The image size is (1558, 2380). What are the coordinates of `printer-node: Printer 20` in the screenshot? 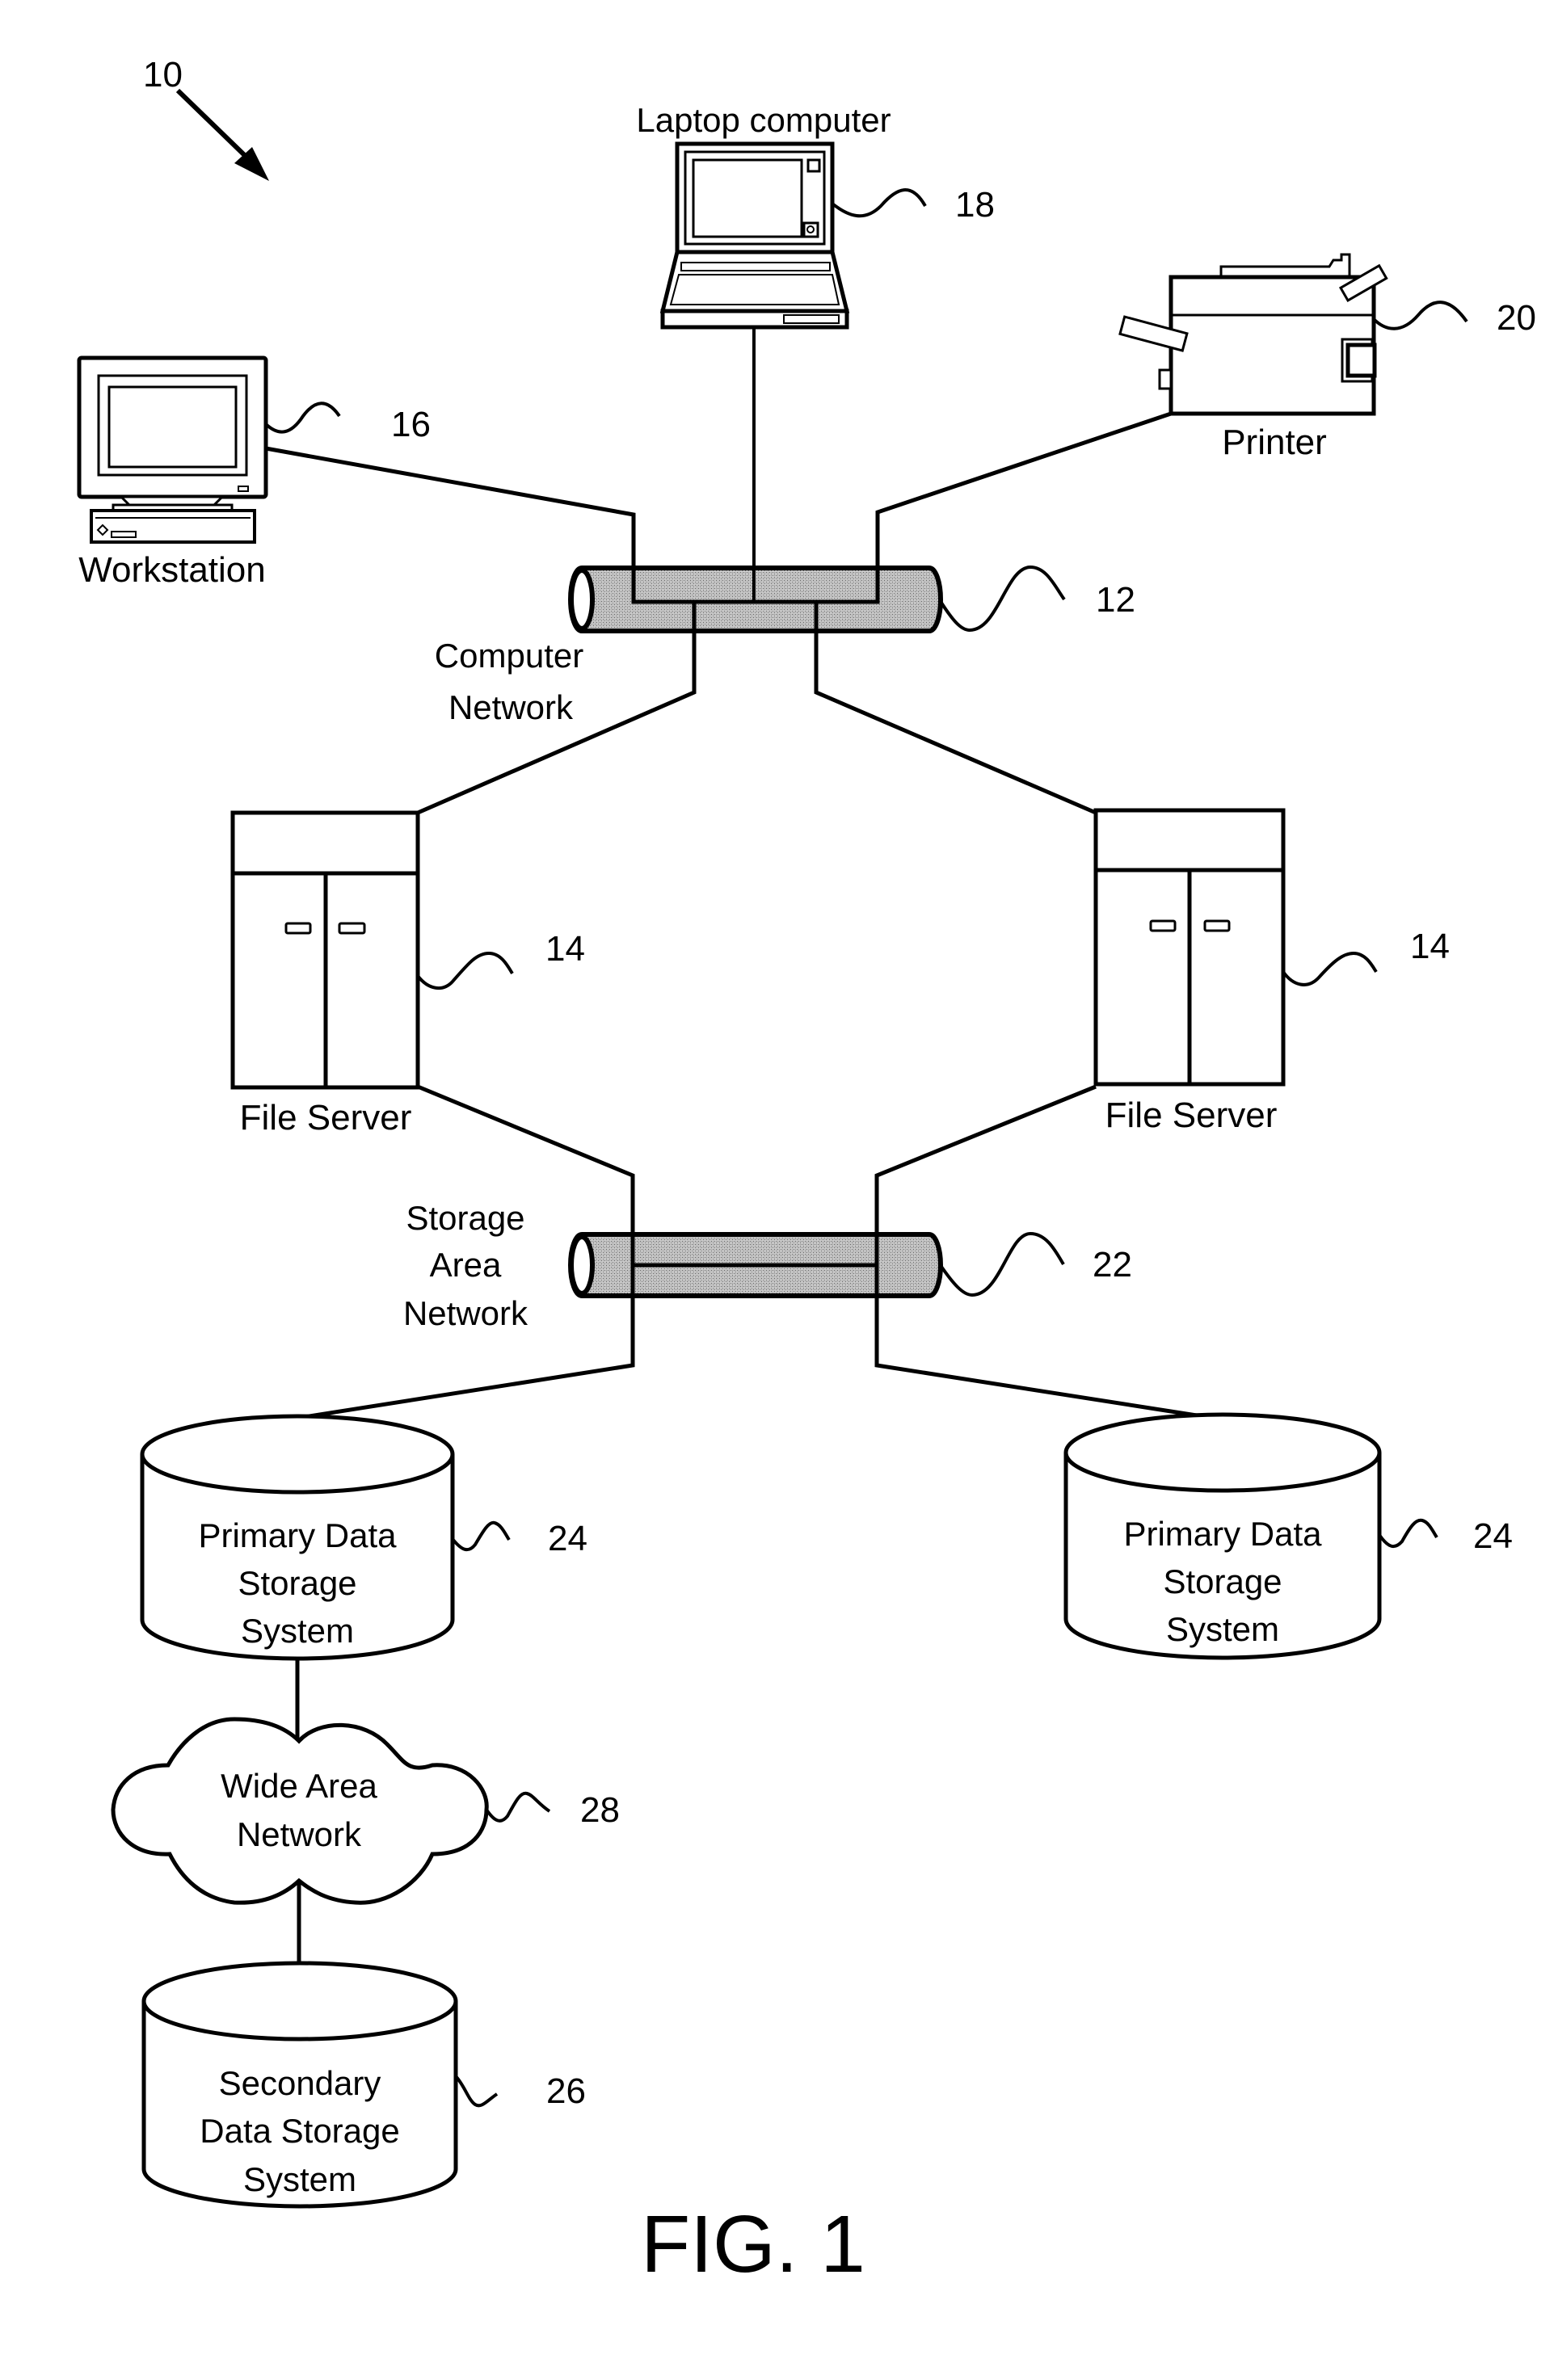 It's located at (1327, 357).